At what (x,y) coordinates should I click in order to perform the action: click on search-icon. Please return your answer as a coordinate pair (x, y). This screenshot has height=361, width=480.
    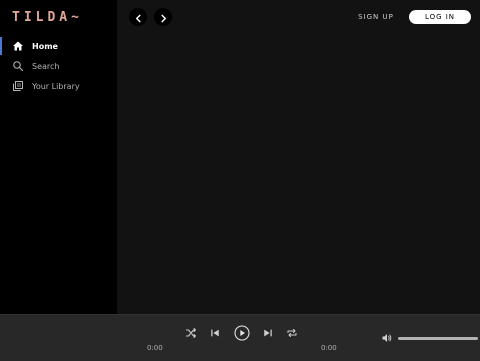
    Looking at the image, I should click on (18, 66).